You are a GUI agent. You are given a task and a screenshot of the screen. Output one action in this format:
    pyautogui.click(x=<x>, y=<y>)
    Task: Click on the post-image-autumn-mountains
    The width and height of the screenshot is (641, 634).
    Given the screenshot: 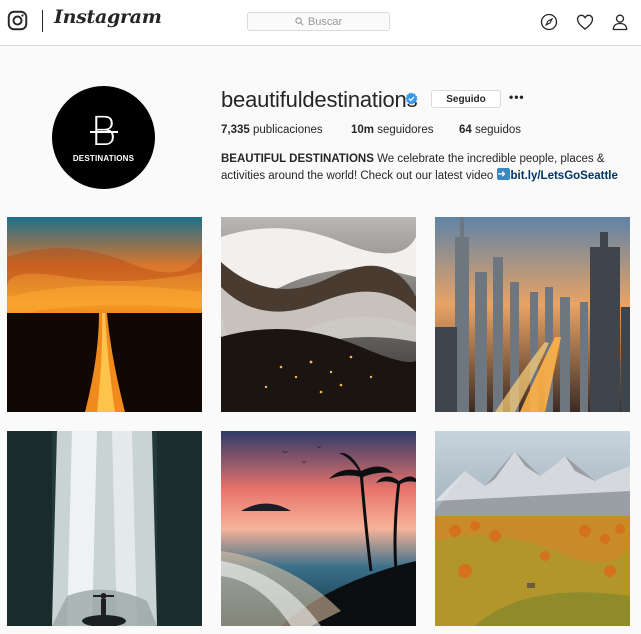 What is the action you would take?
    pyautogui.click(x=532, y=528)
    